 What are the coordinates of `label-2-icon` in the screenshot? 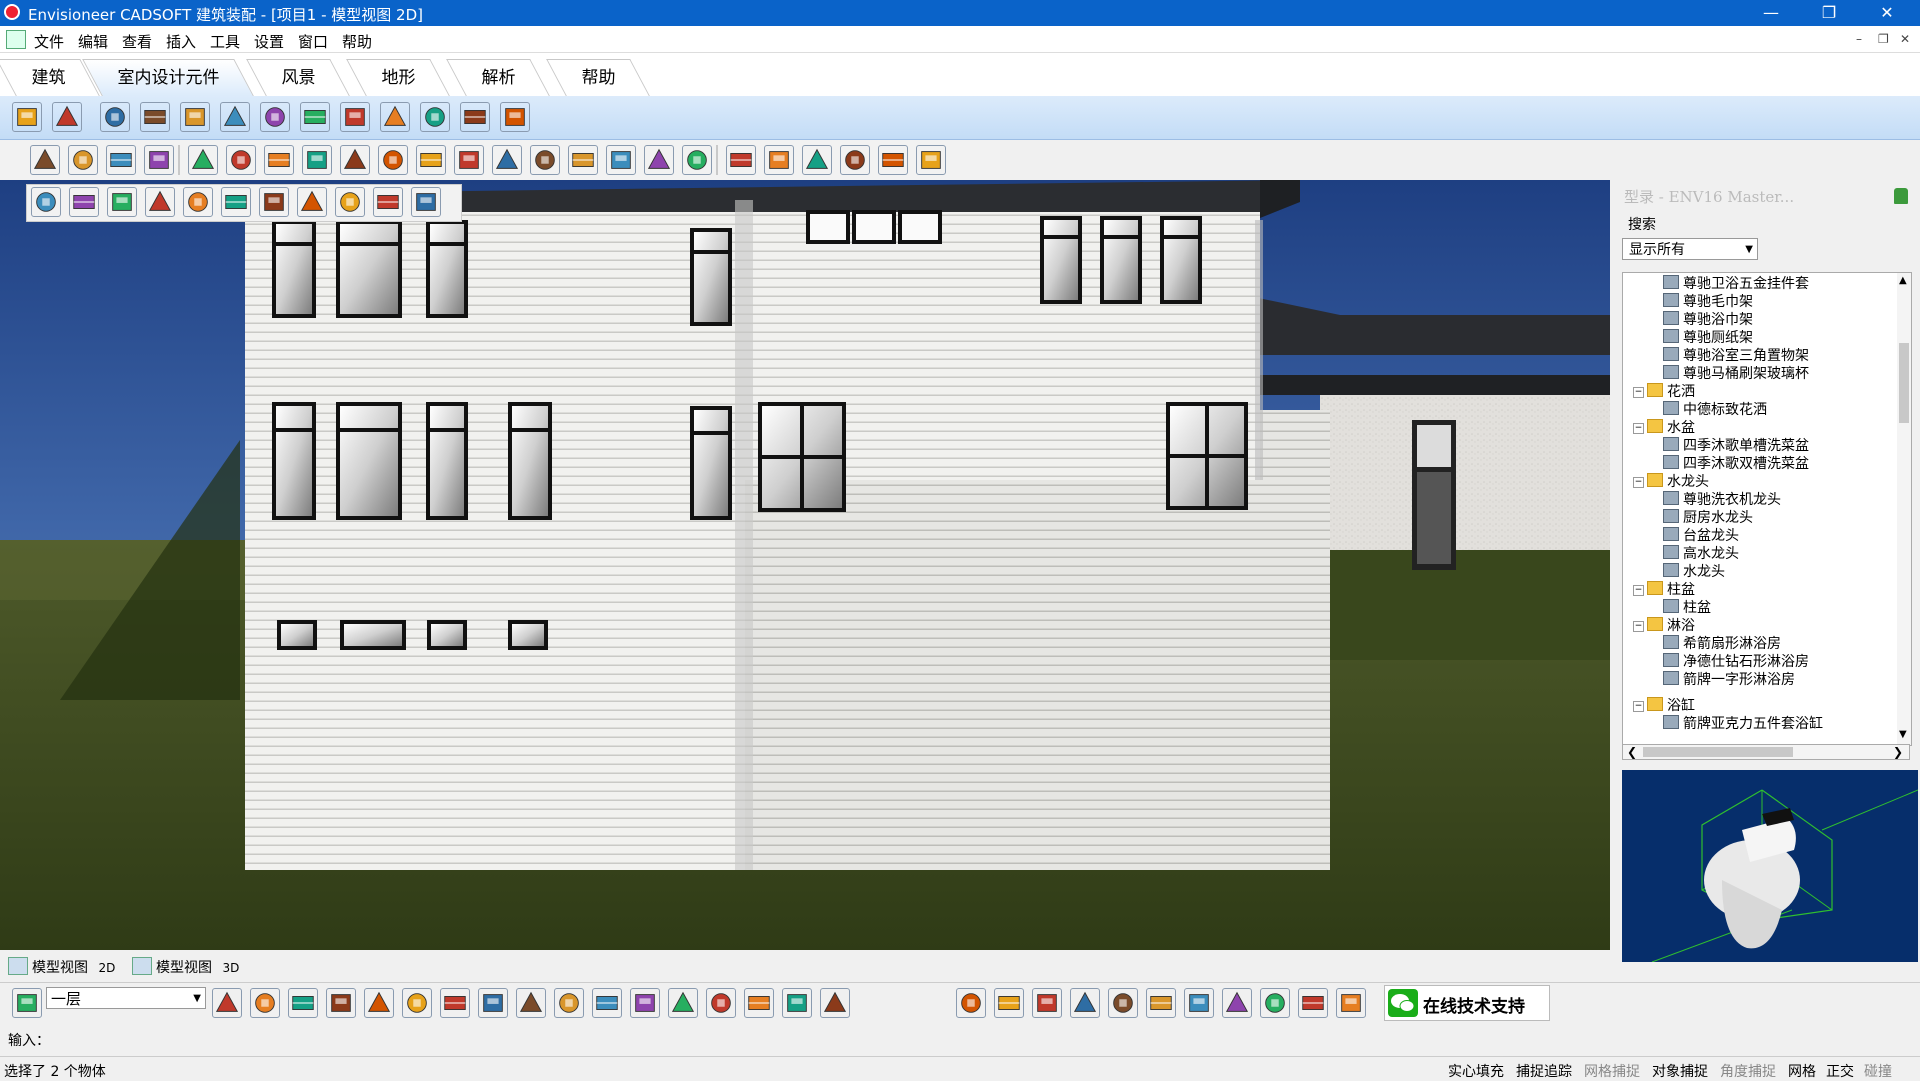 It's located at (697, 160).